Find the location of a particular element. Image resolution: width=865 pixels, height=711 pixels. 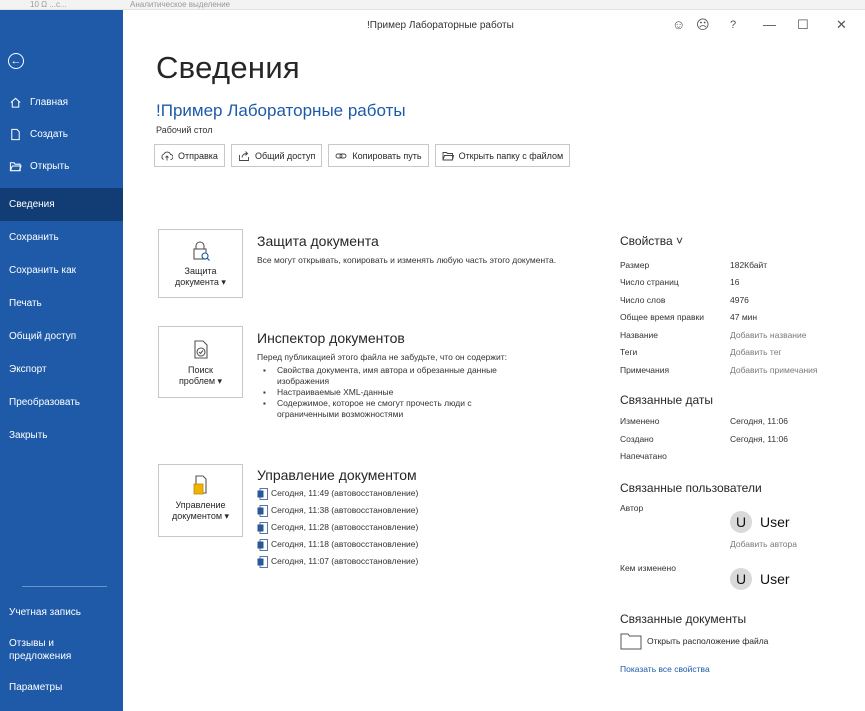

property-row: Общее время правки 47 мин is located at coordinates (740, 318).